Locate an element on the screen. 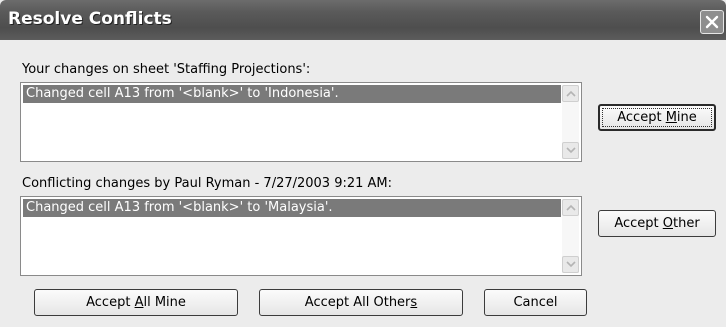 This screenshot has width=726, height=327. accept-other-label-prefix: Accept is located at coordinates (638, 223).